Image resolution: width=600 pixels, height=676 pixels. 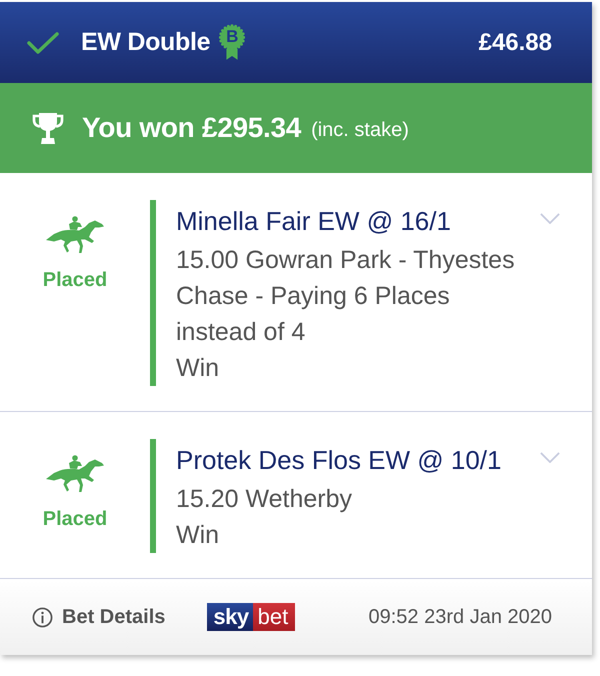 I want to click on bet-type-title: EW Double, so click(x=145, y=42).